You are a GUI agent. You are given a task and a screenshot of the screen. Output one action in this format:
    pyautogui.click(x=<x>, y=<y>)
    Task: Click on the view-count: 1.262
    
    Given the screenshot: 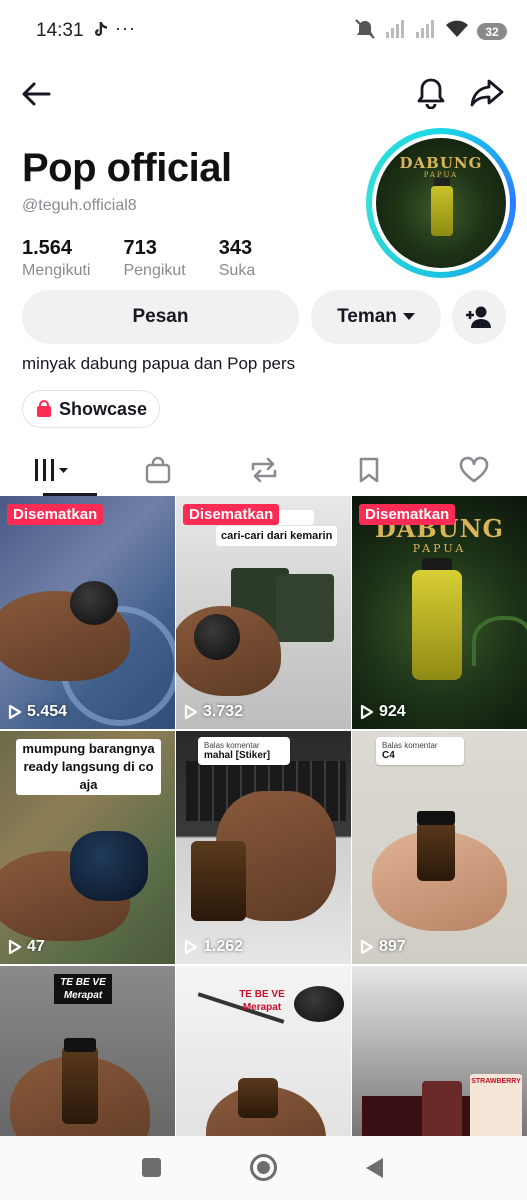 What is the action you would take?
    pyautogui.click(x=213, y=947)
    